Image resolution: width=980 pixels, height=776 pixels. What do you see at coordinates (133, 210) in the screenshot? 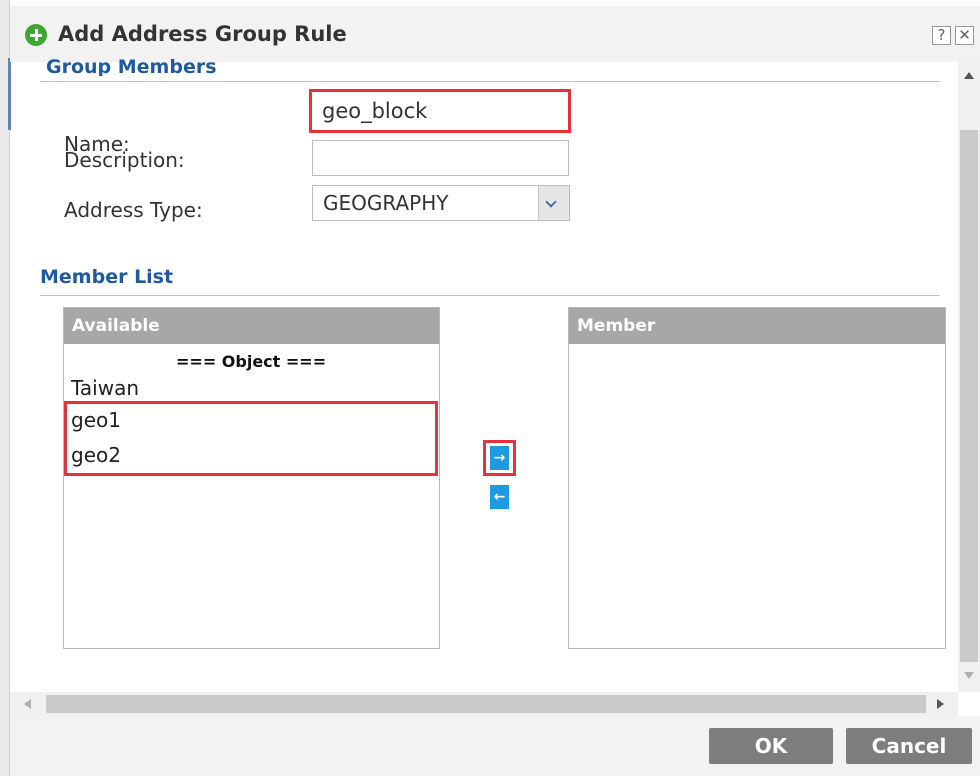
I see `address-type-label: Address Type:` at bounding box center [133, 210].